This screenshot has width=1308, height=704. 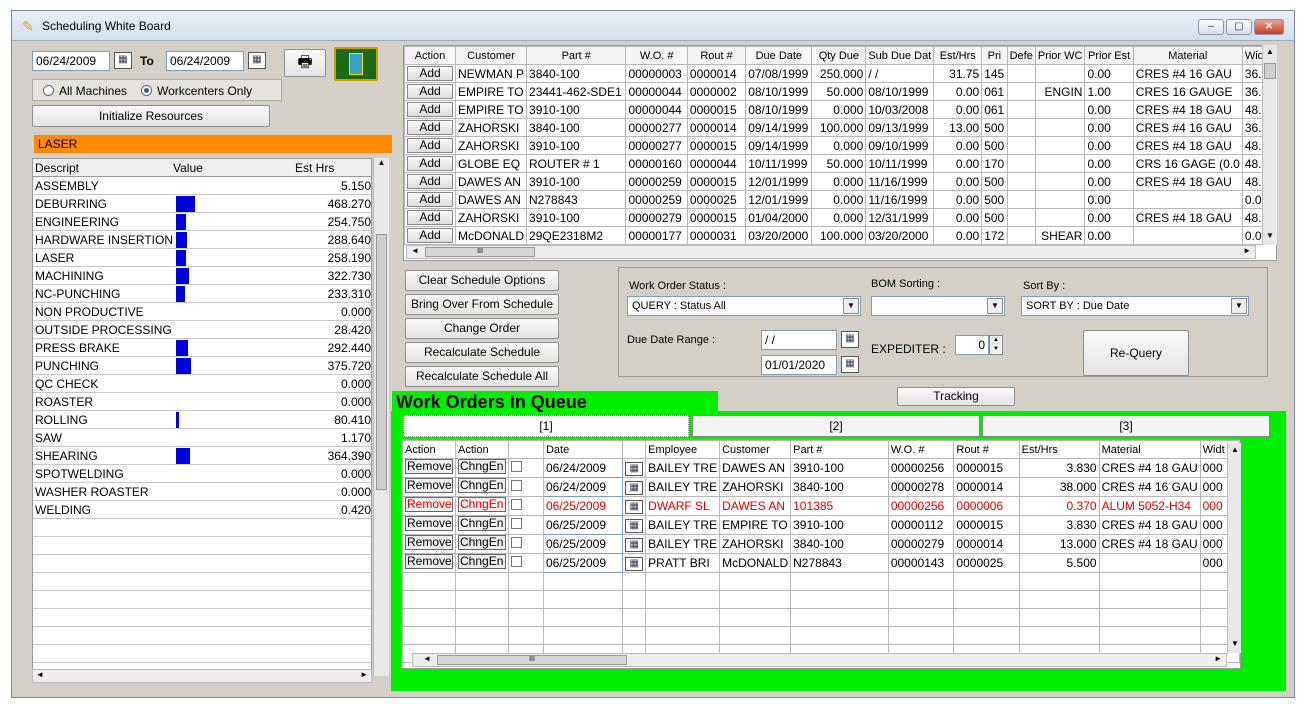 What do you see at coordinates (202, 402) in the screenshot?
I see `resource-row: ROASTER 0.000` at bounding box center [202, 402].